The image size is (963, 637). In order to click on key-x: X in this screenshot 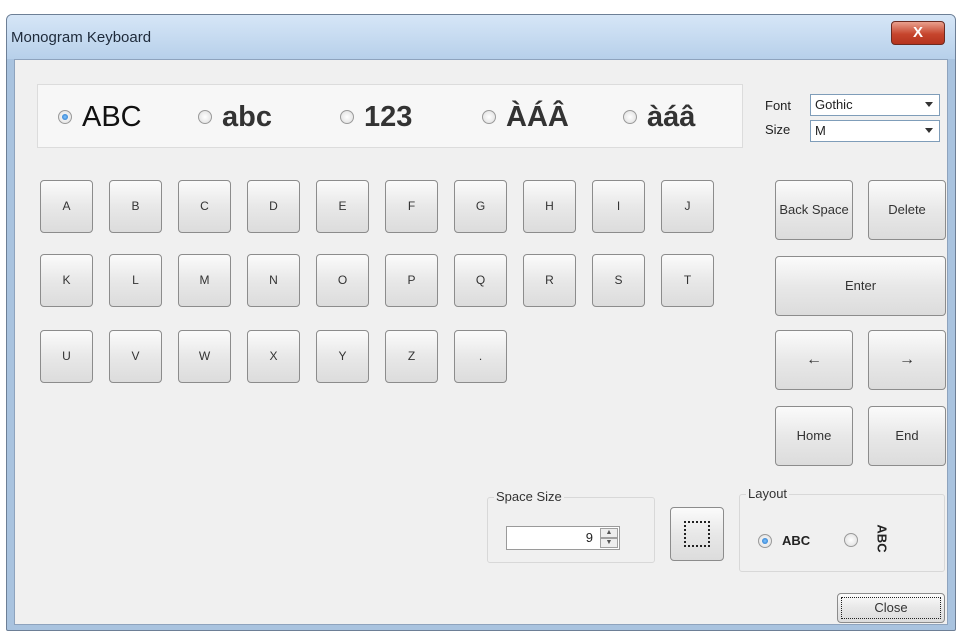, I will do `click(273, 356)`.